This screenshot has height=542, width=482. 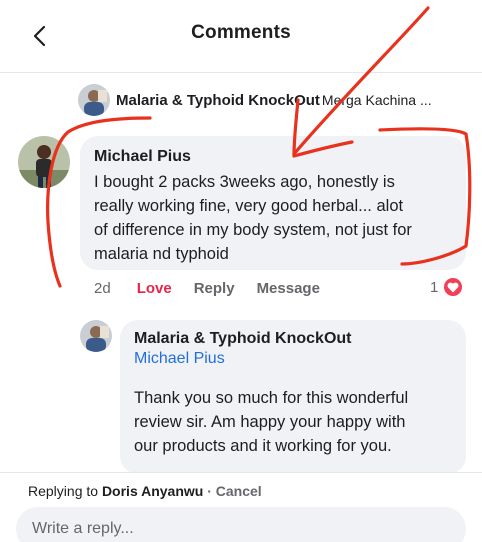 What do you see at coordinates (241, 72) in the screenshot?
I see `header-divider` at bounding box center [241, 72].